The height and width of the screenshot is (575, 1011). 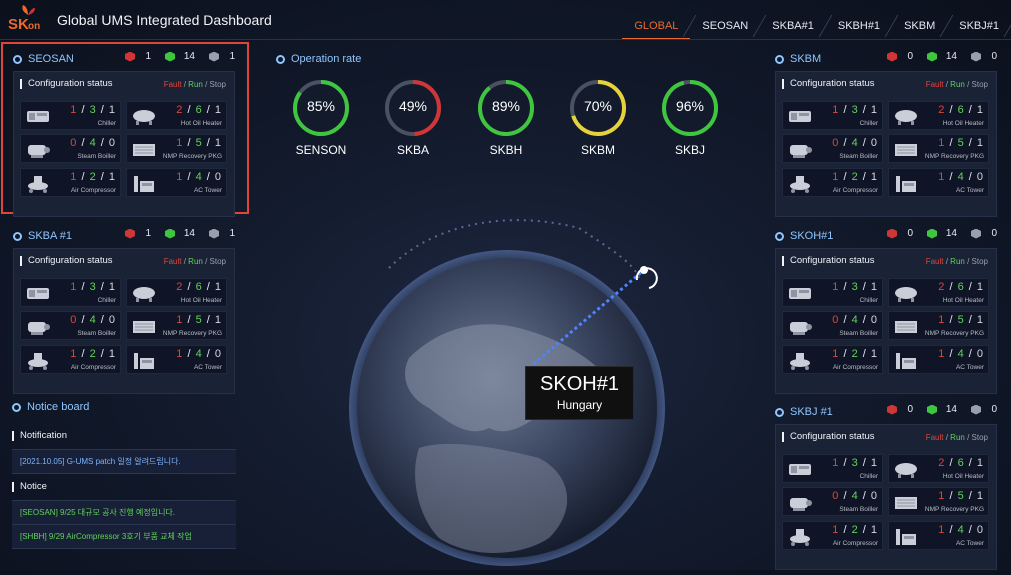 I want to click on equipment-counts: 1 / 5 / 1, so click(x=961, y=496).